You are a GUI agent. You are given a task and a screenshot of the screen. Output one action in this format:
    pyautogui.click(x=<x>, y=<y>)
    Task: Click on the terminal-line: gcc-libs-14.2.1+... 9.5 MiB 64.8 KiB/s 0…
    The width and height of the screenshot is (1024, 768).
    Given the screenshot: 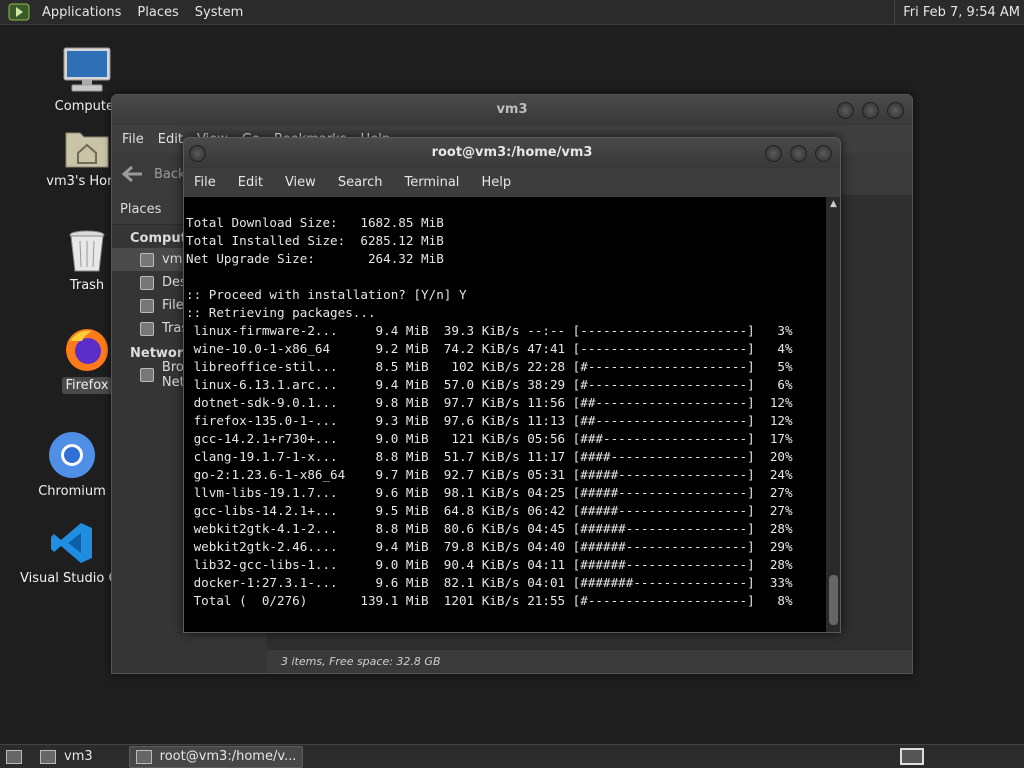 What is the action you would take?
    pyautogui.click(x=489, y=510)
    